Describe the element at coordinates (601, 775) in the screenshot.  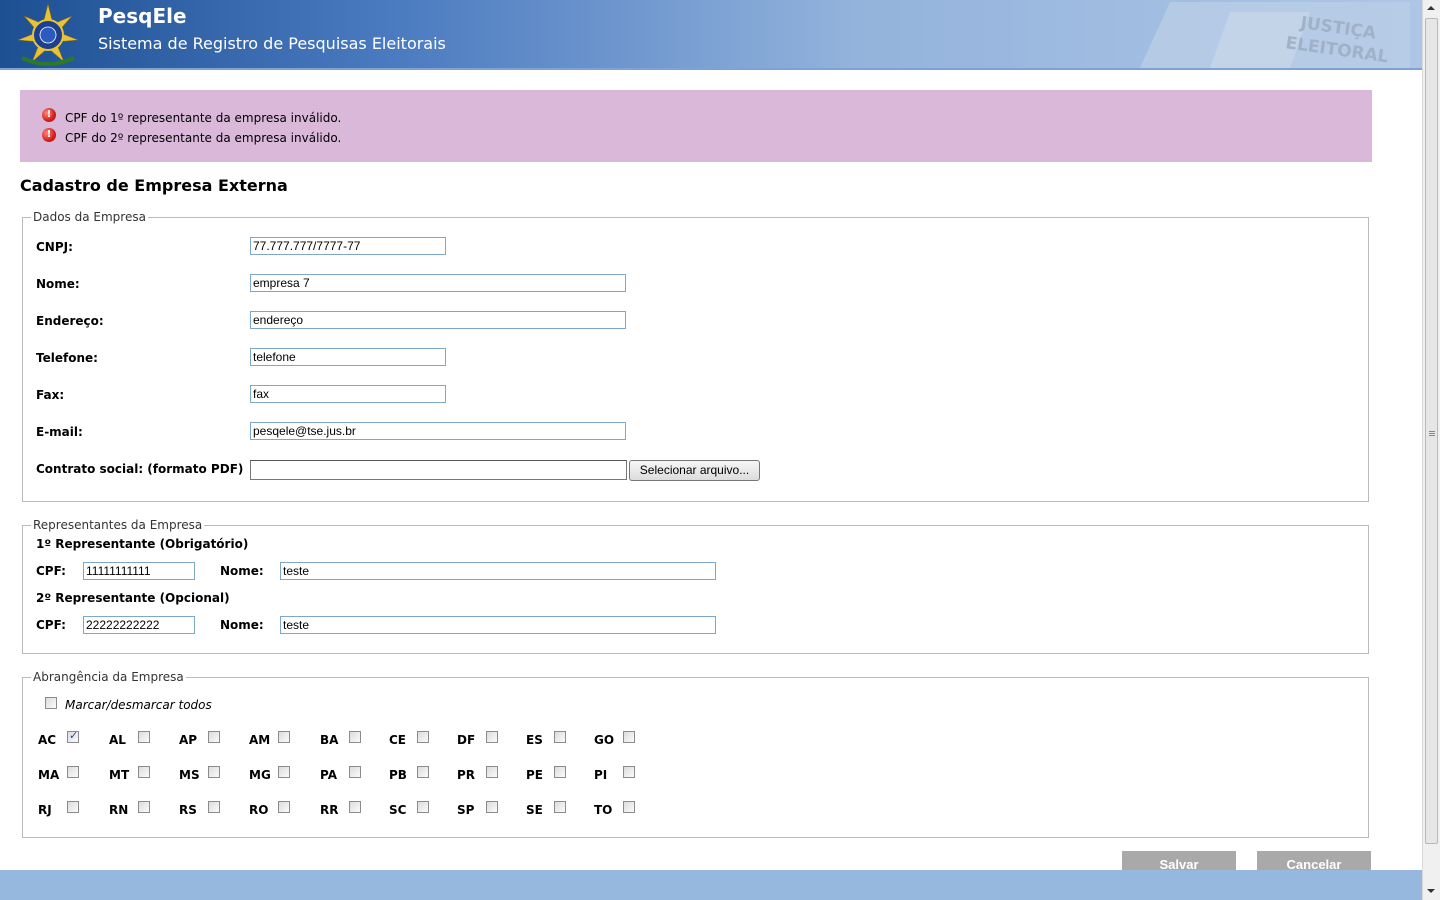
I see `state-label-pi: PI` at that location.